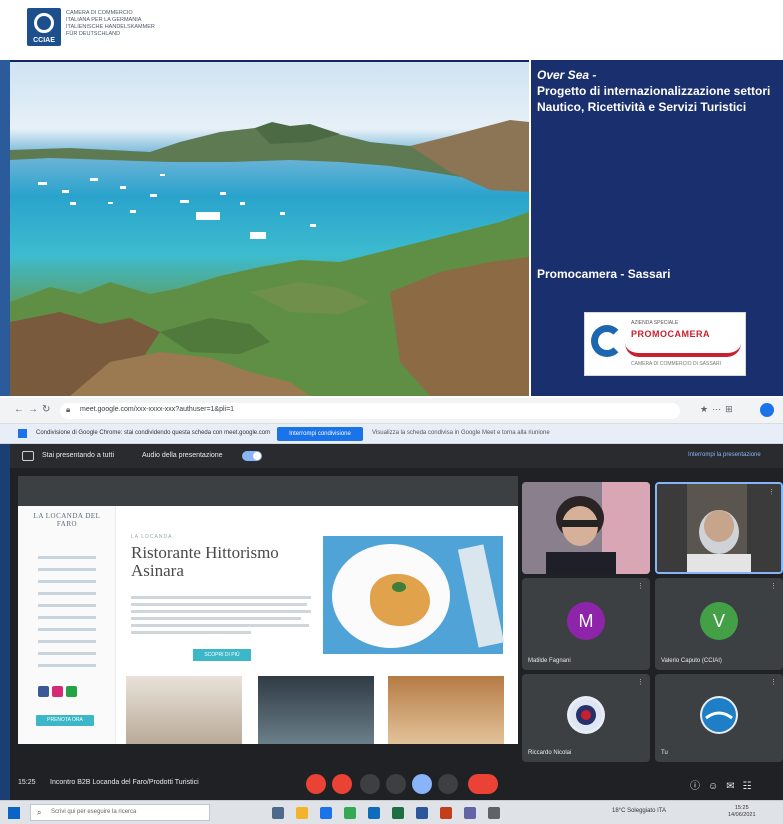  Describe the element at coordinates (741, 808) in the screenshot. I see `clock-time: 15:25` at that location.